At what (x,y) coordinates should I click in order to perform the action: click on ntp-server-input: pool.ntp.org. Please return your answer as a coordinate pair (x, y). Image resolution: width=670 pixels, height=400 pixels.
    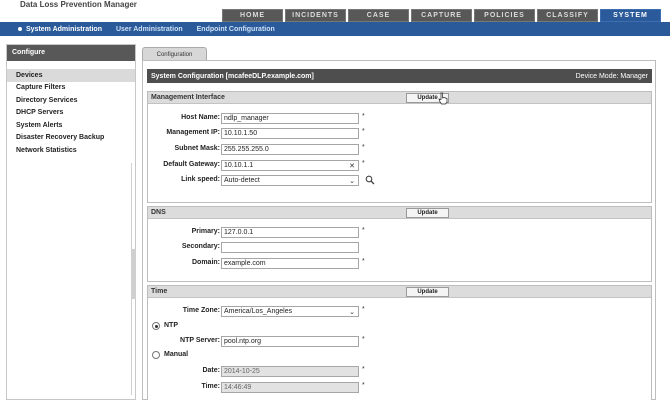
    Looking at the image, I should click on (290, 341).